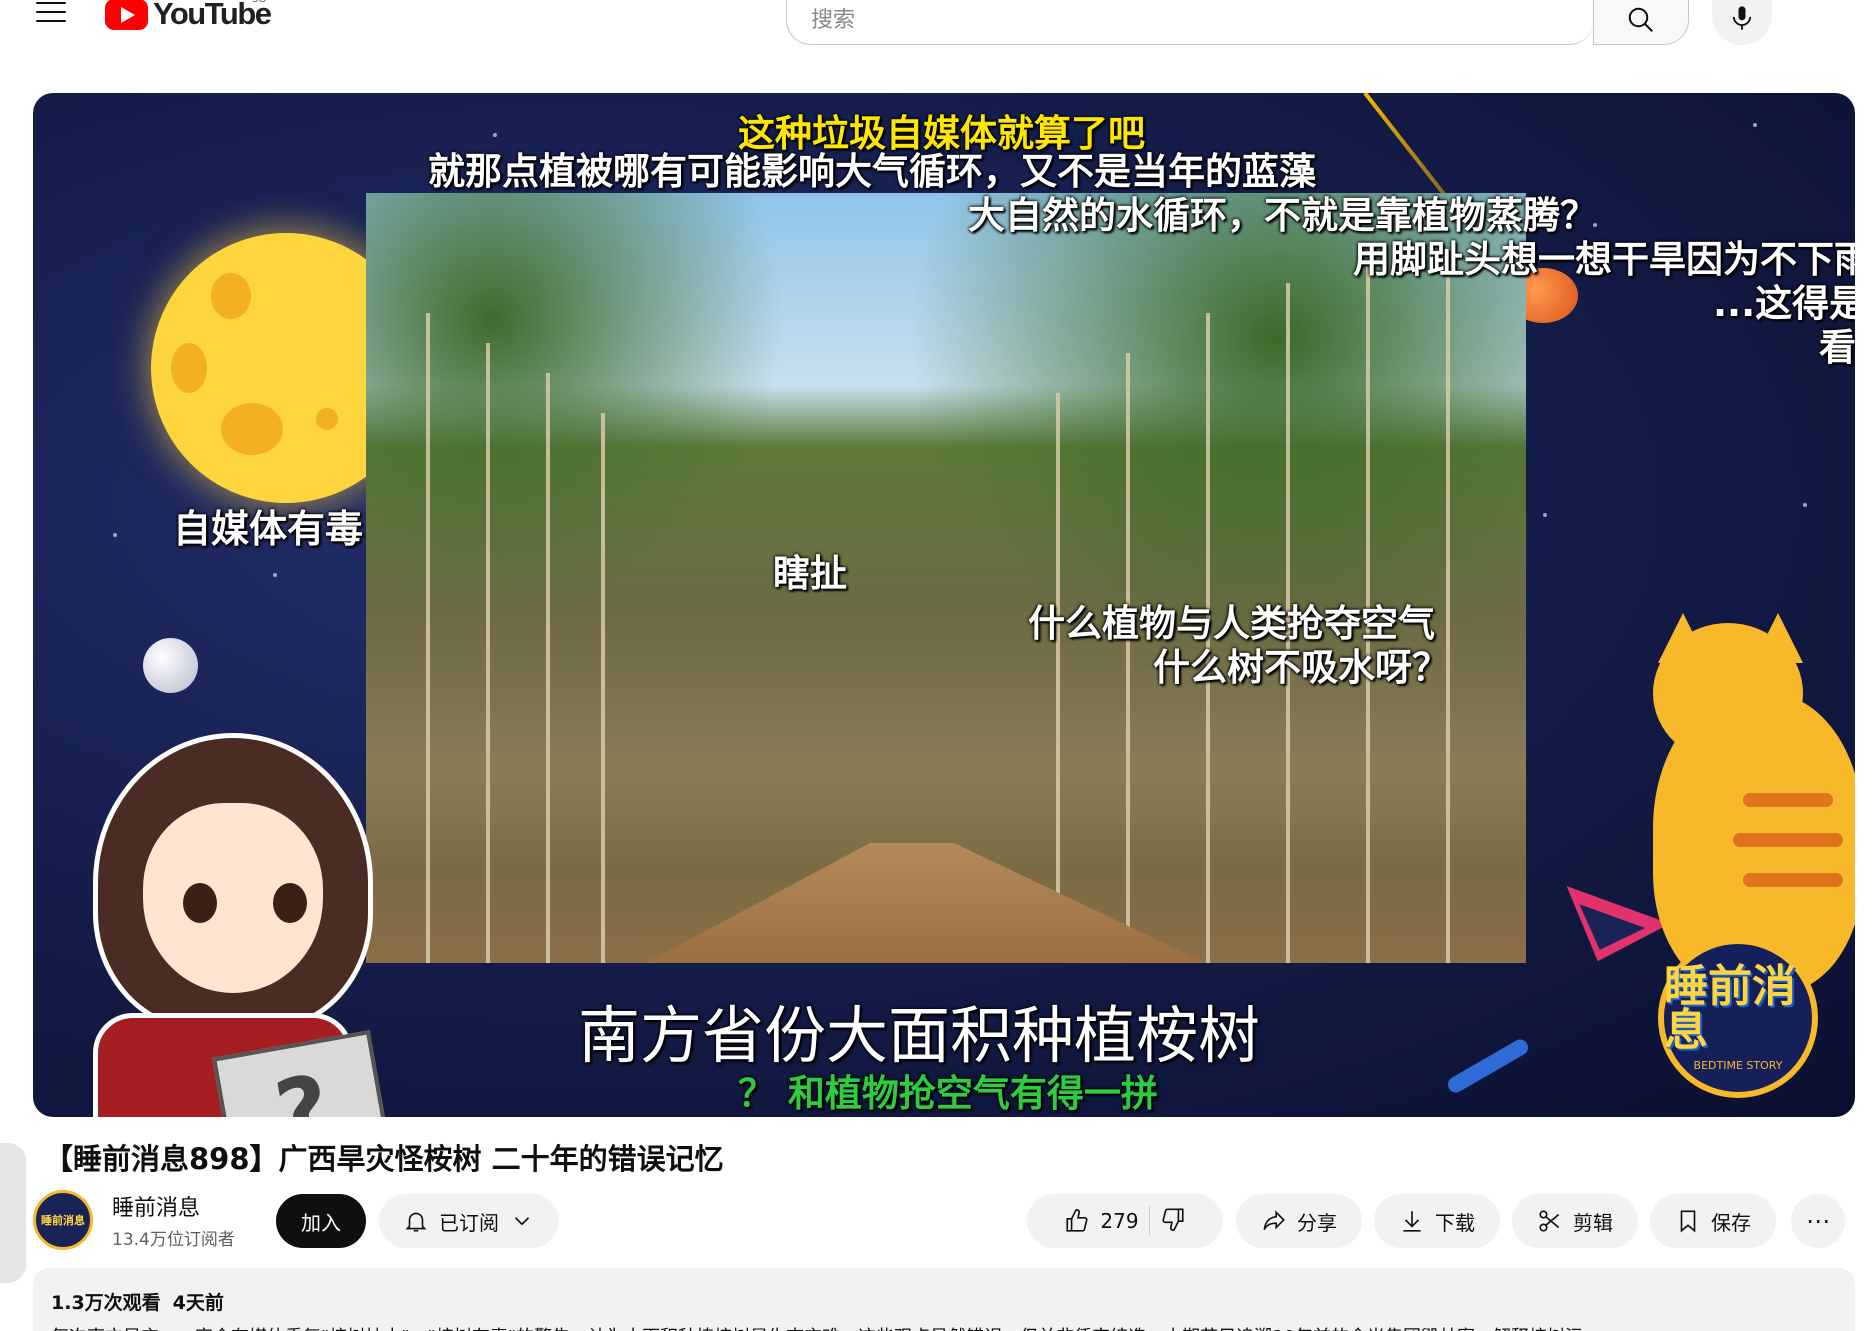 The width and height of the screenshot is (1875, 1331). I want to click on region-code: SG, so click(259, 2).